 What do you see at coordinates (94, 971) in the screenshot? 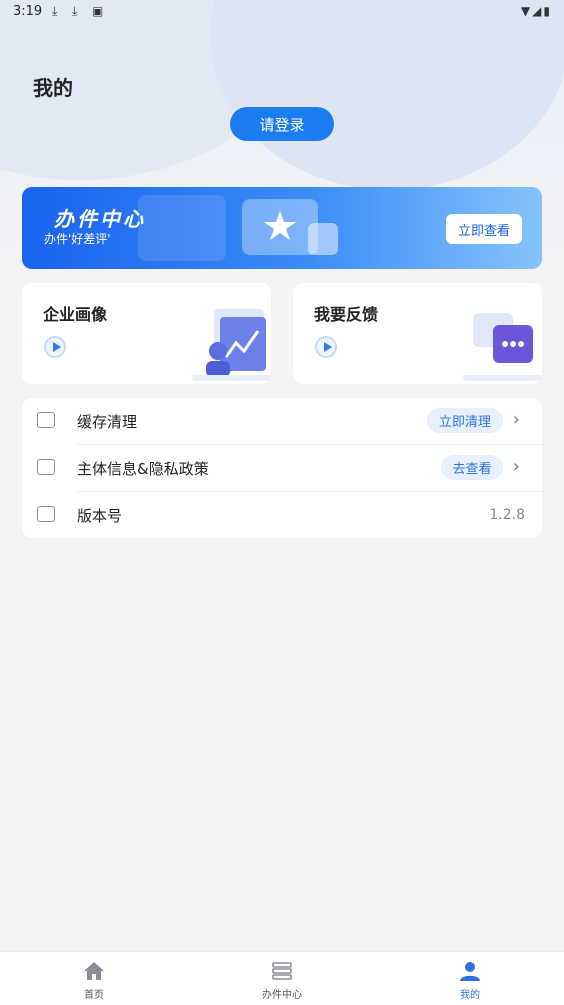
I see `home-icon` at bounding box center [94, 971].